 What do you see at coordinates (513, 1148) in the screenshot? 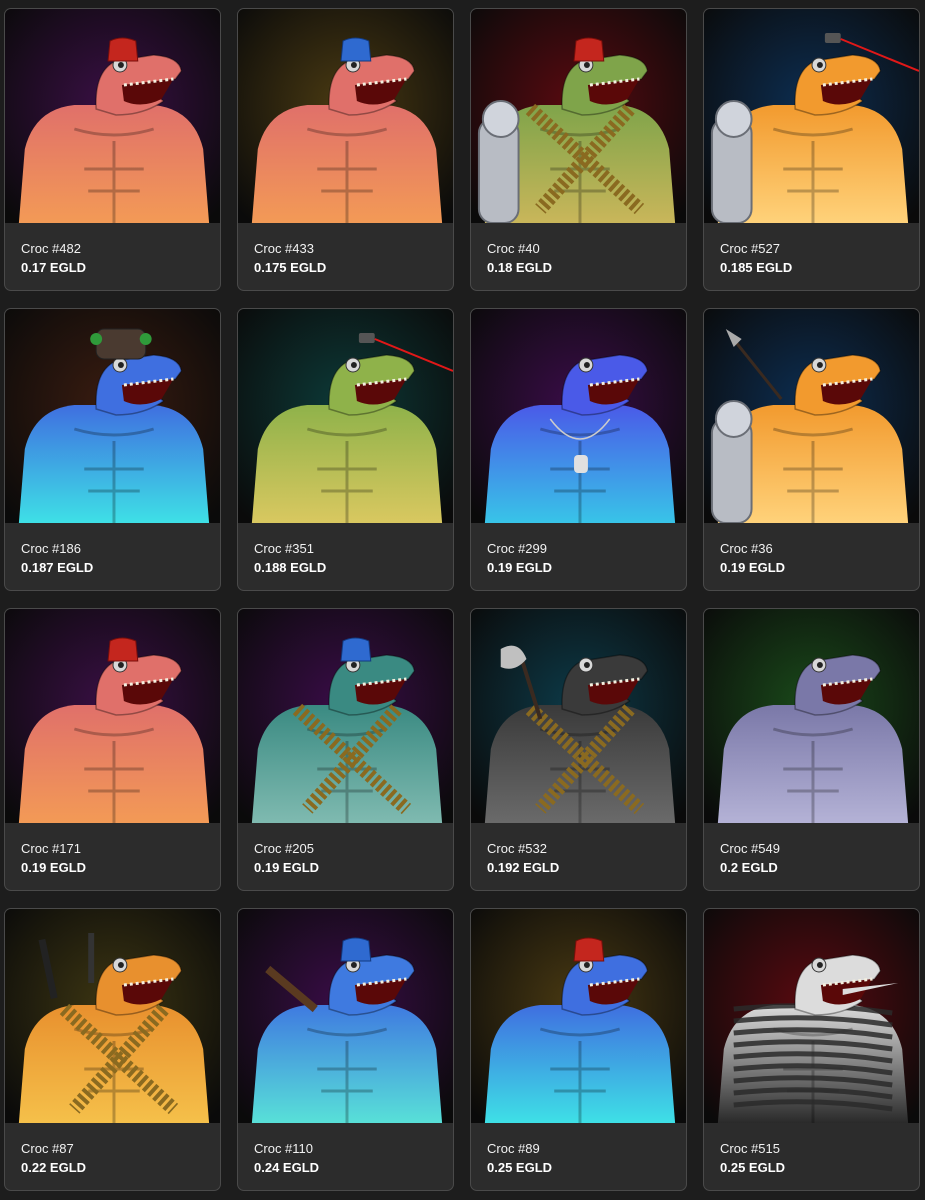
I see `nft-name: Croc #89` at bounding box center [513, 1148].